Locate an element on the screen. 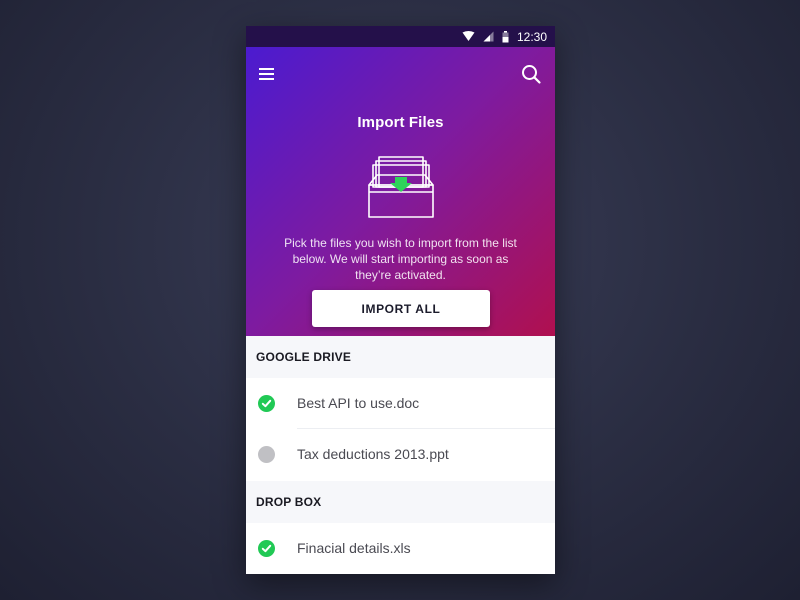 The width and height of the screenshot is (800, 600). inbox-download-icon is located at coordinates (401, 188).